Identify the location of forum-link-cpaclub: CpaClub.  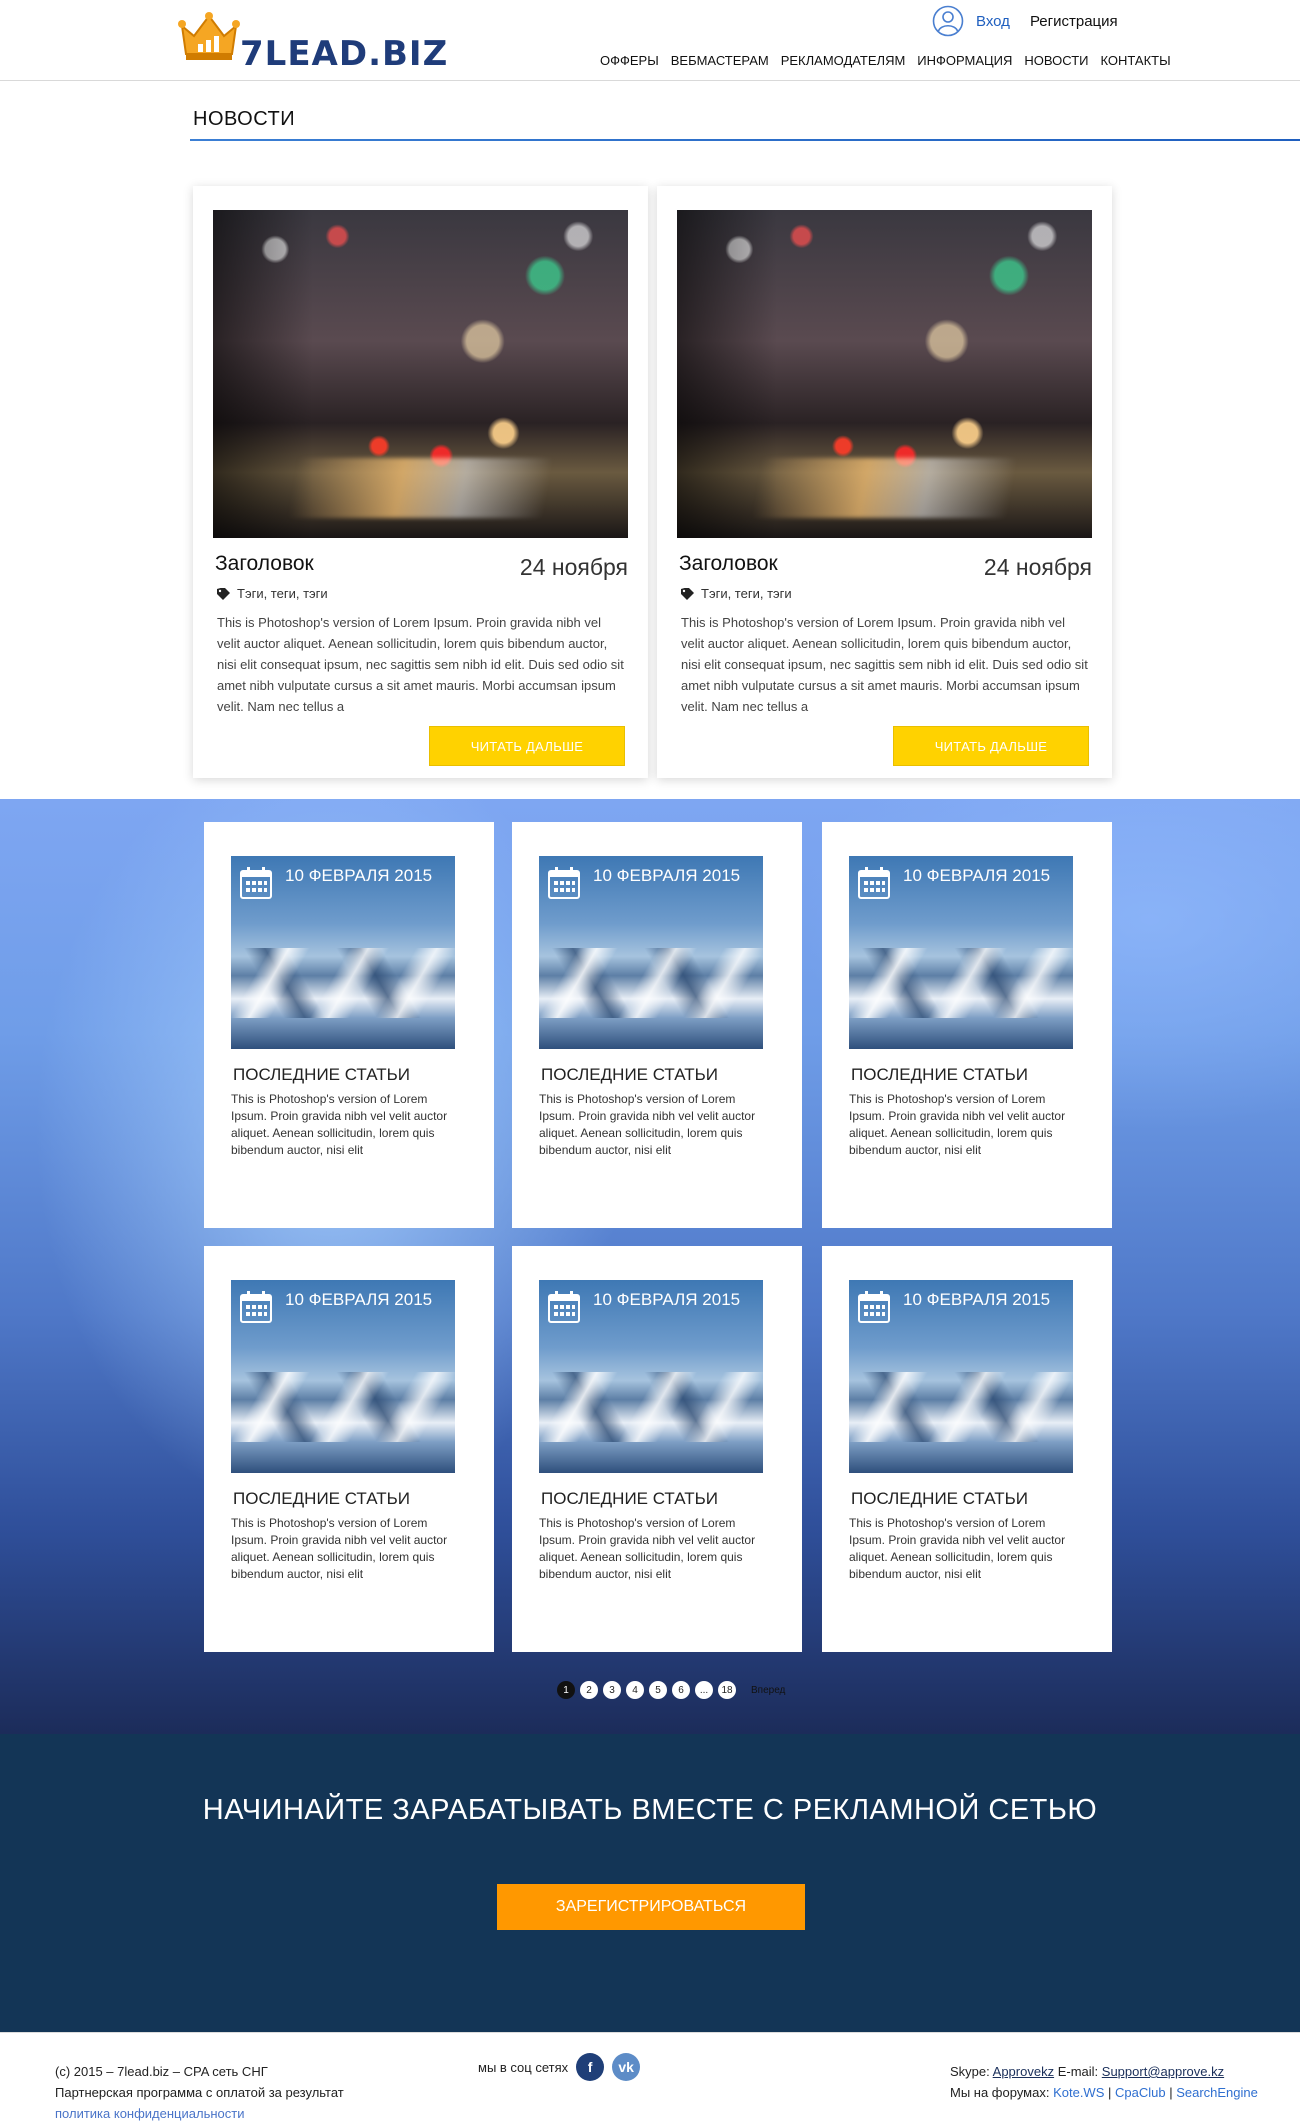
(1140, 2092).